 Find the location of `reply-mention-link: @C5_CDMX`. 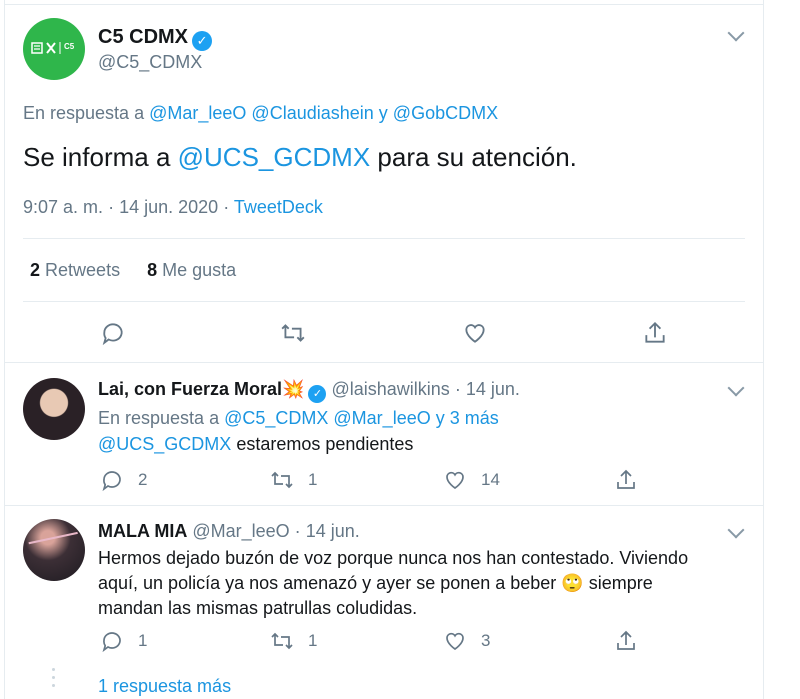

reply-mention-link: @C5_CDMX is located at coordinates (276, 418).